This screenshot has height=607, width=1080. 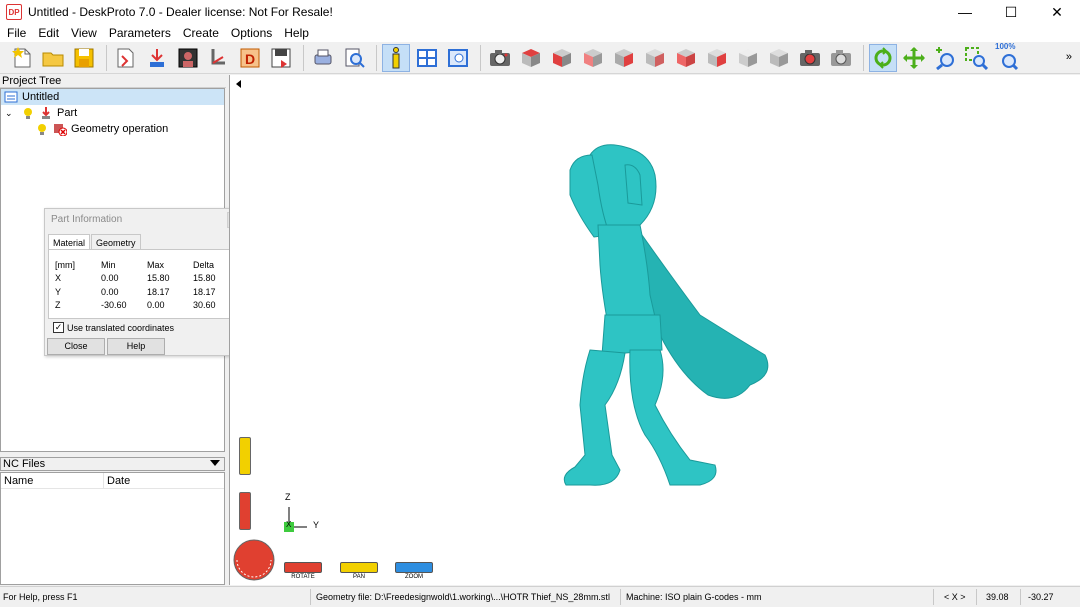 What do you see at coordinates (359, 577) in the screenshot?
I see `pan-label: PAN` at bounding box center [359, 577].